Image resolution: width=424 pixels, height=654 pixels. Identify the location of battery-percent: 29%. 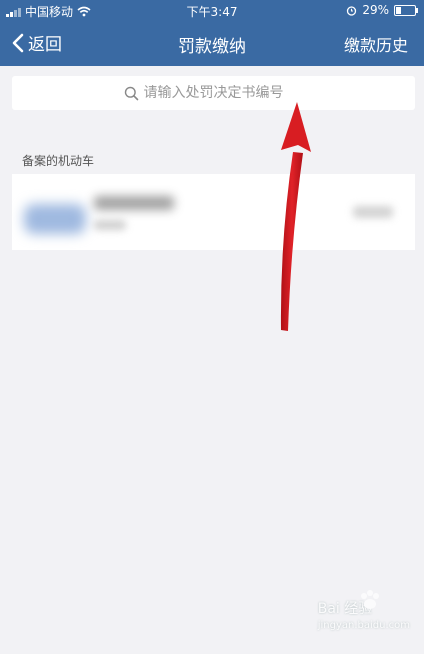
(375, 10).